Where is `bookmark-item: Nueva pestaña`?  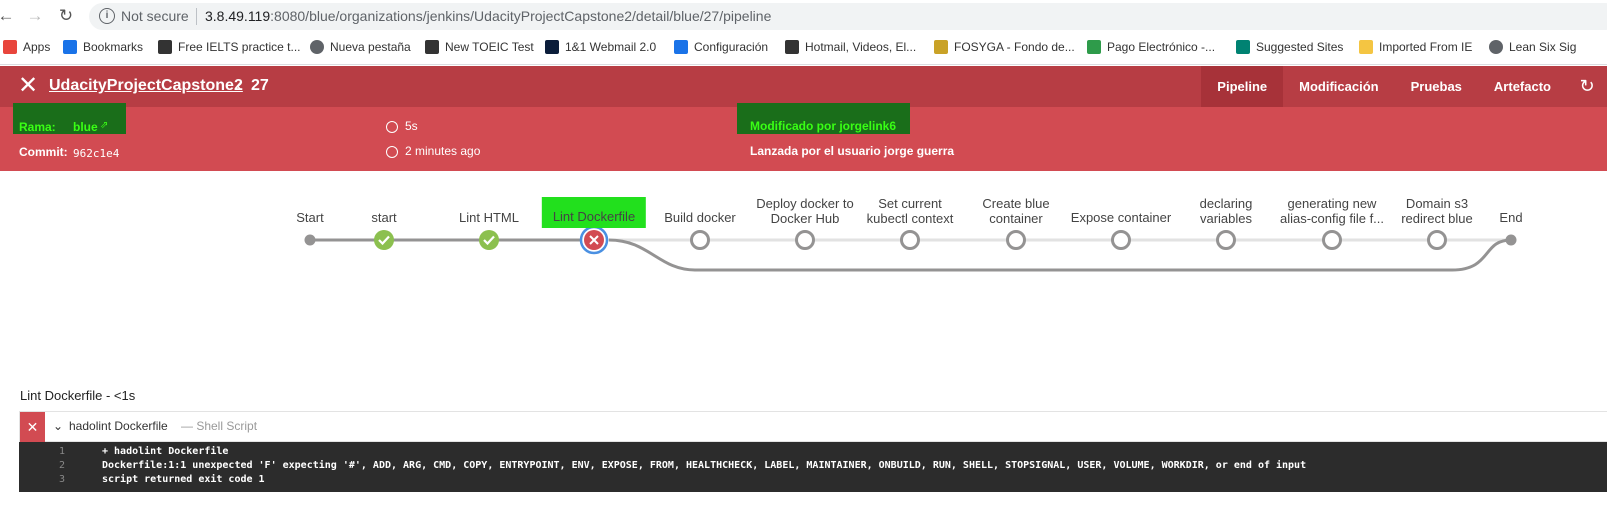
bookmark-item: Nueva pestaña is located at coordinates (360, 47).